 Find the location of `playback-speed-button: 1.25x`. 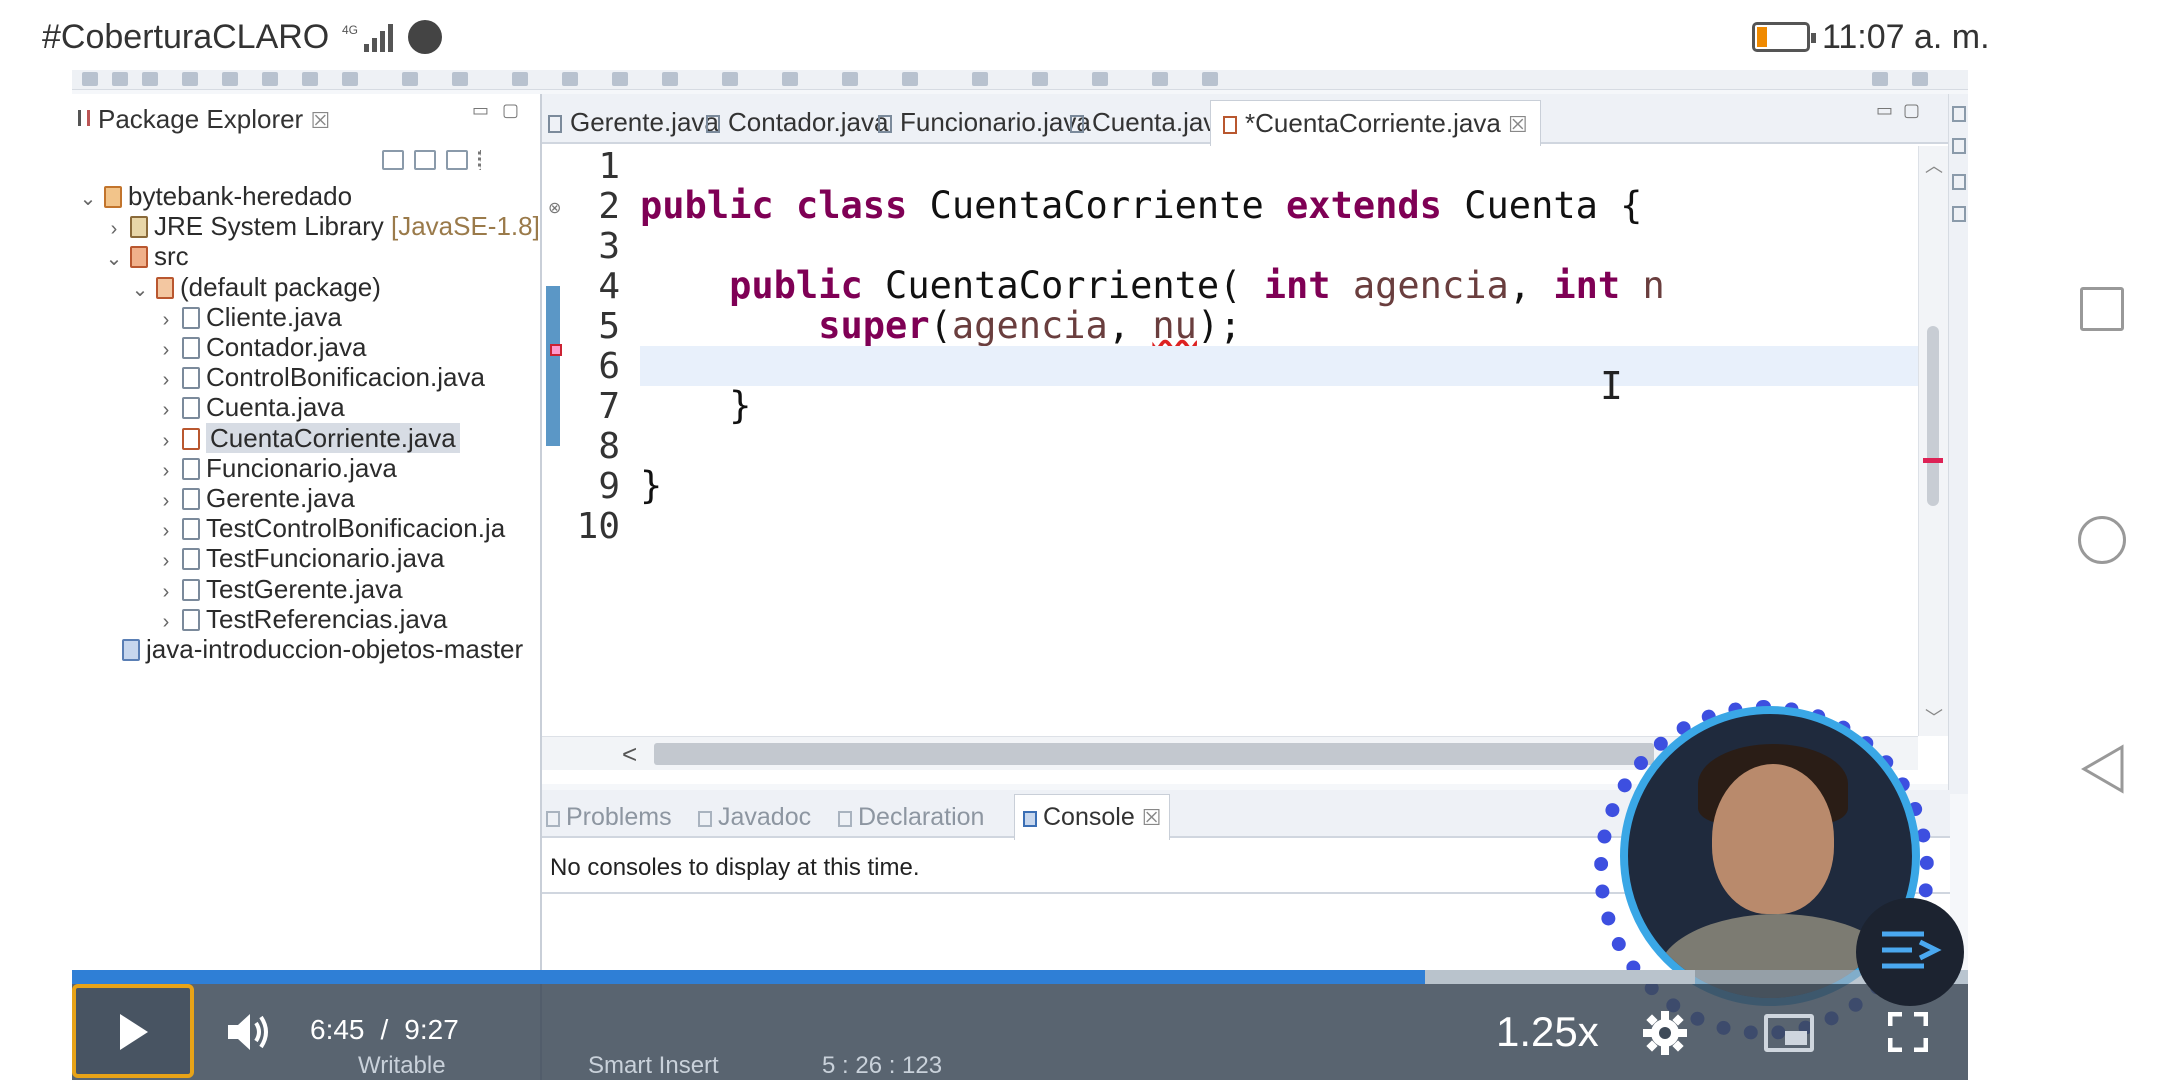

playback-speed-button: 1.25x is located at coordinates (1547, 1032).